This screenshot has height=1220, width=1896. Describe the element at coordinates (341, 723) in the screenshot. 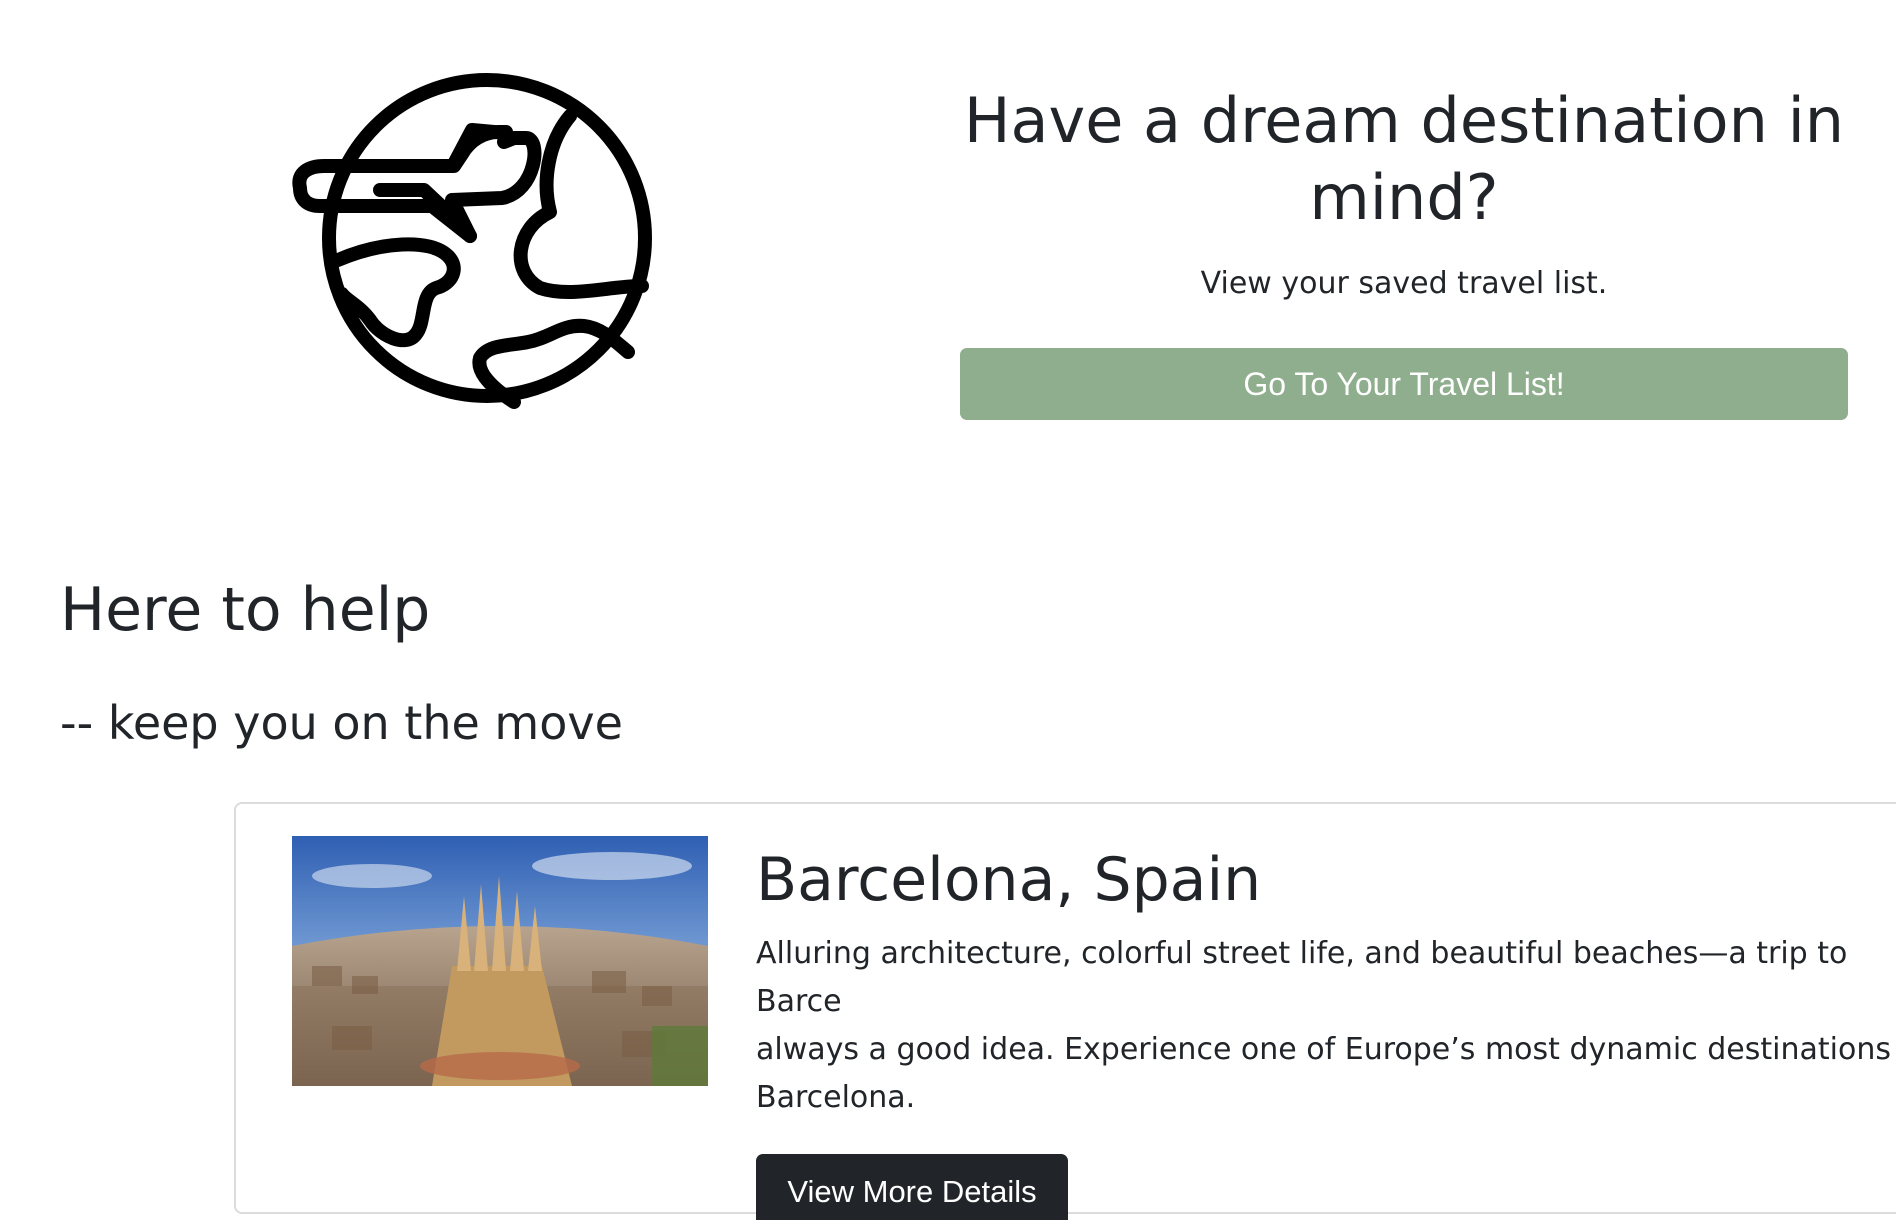

I see `section-tagline: -- keep you on the move` at that location.